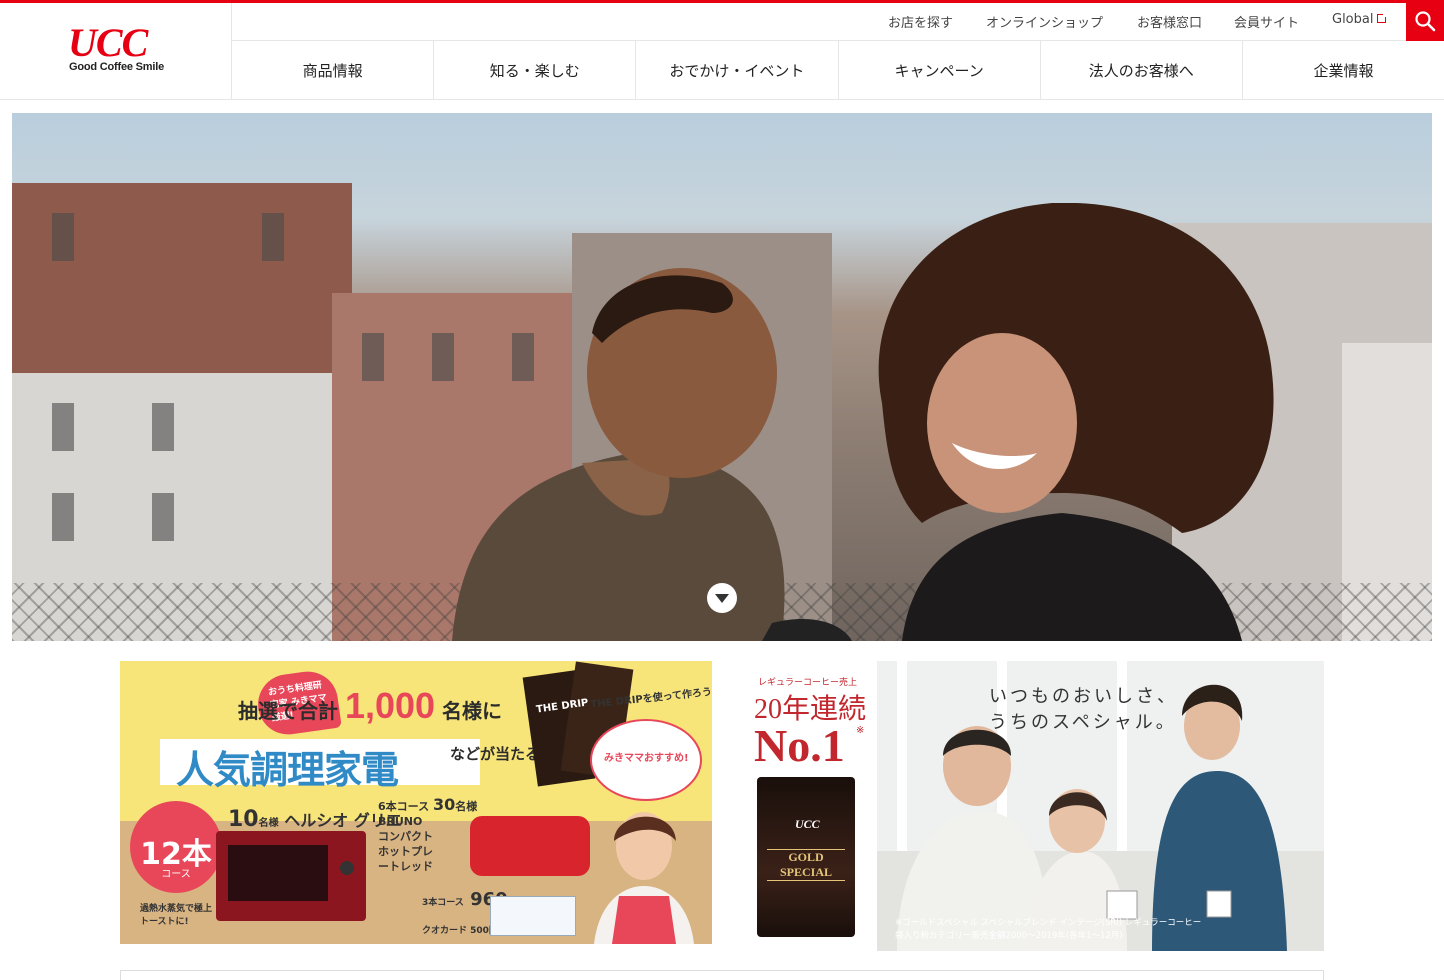  What do you see at coordinates (315, 819) in the screenshot?
I see `prize1-label: 10名様 ヘルシオ グリエ` at bounding box center [315, 819].